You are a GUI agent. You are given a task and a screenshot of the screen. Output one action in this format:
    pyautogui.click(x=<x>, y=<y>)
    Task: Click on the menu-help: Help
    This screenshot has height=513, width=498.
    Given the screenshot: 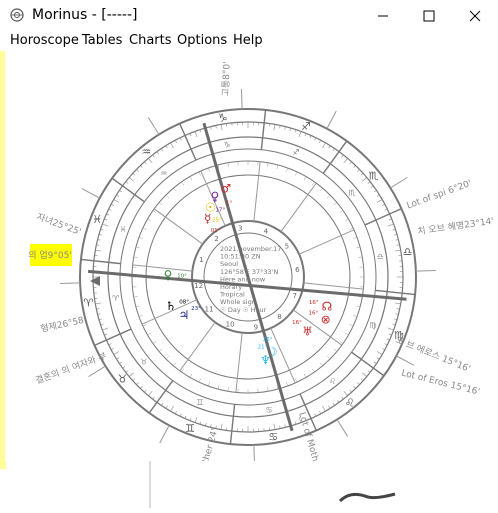 What is the action you would take?
    pyautogui.click(x=248, y=40)
    